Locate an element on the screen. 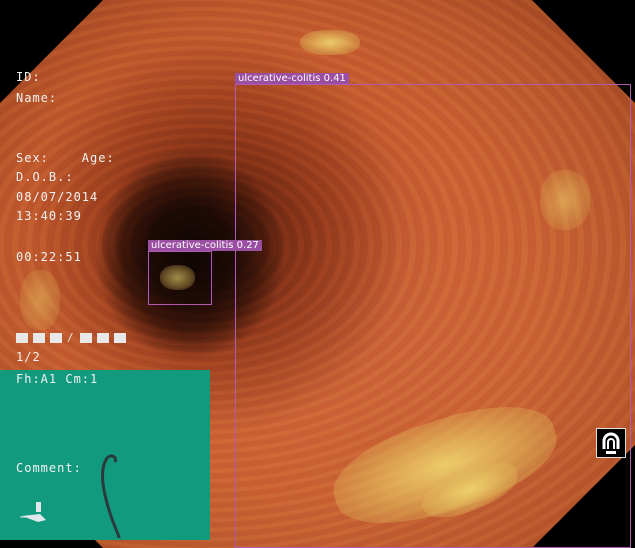 Image resolution: width=635 pixels, height=548 pixels. info-panel: Fh:A1 Cm:1 Comment: is located at coordinates (105, 455).